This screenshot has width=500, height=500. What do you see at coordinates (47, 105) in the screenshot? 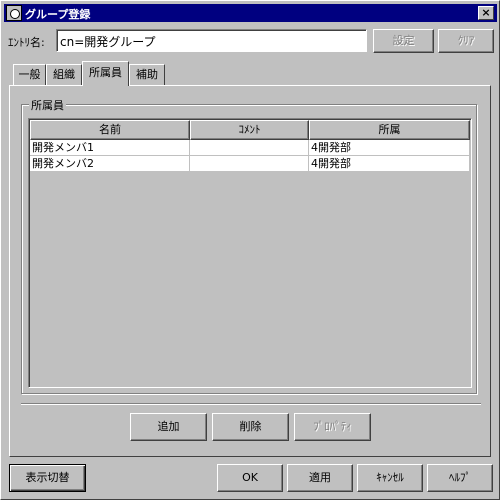
I see `members-group-label: 所属員` at bounding box center [47, 105].